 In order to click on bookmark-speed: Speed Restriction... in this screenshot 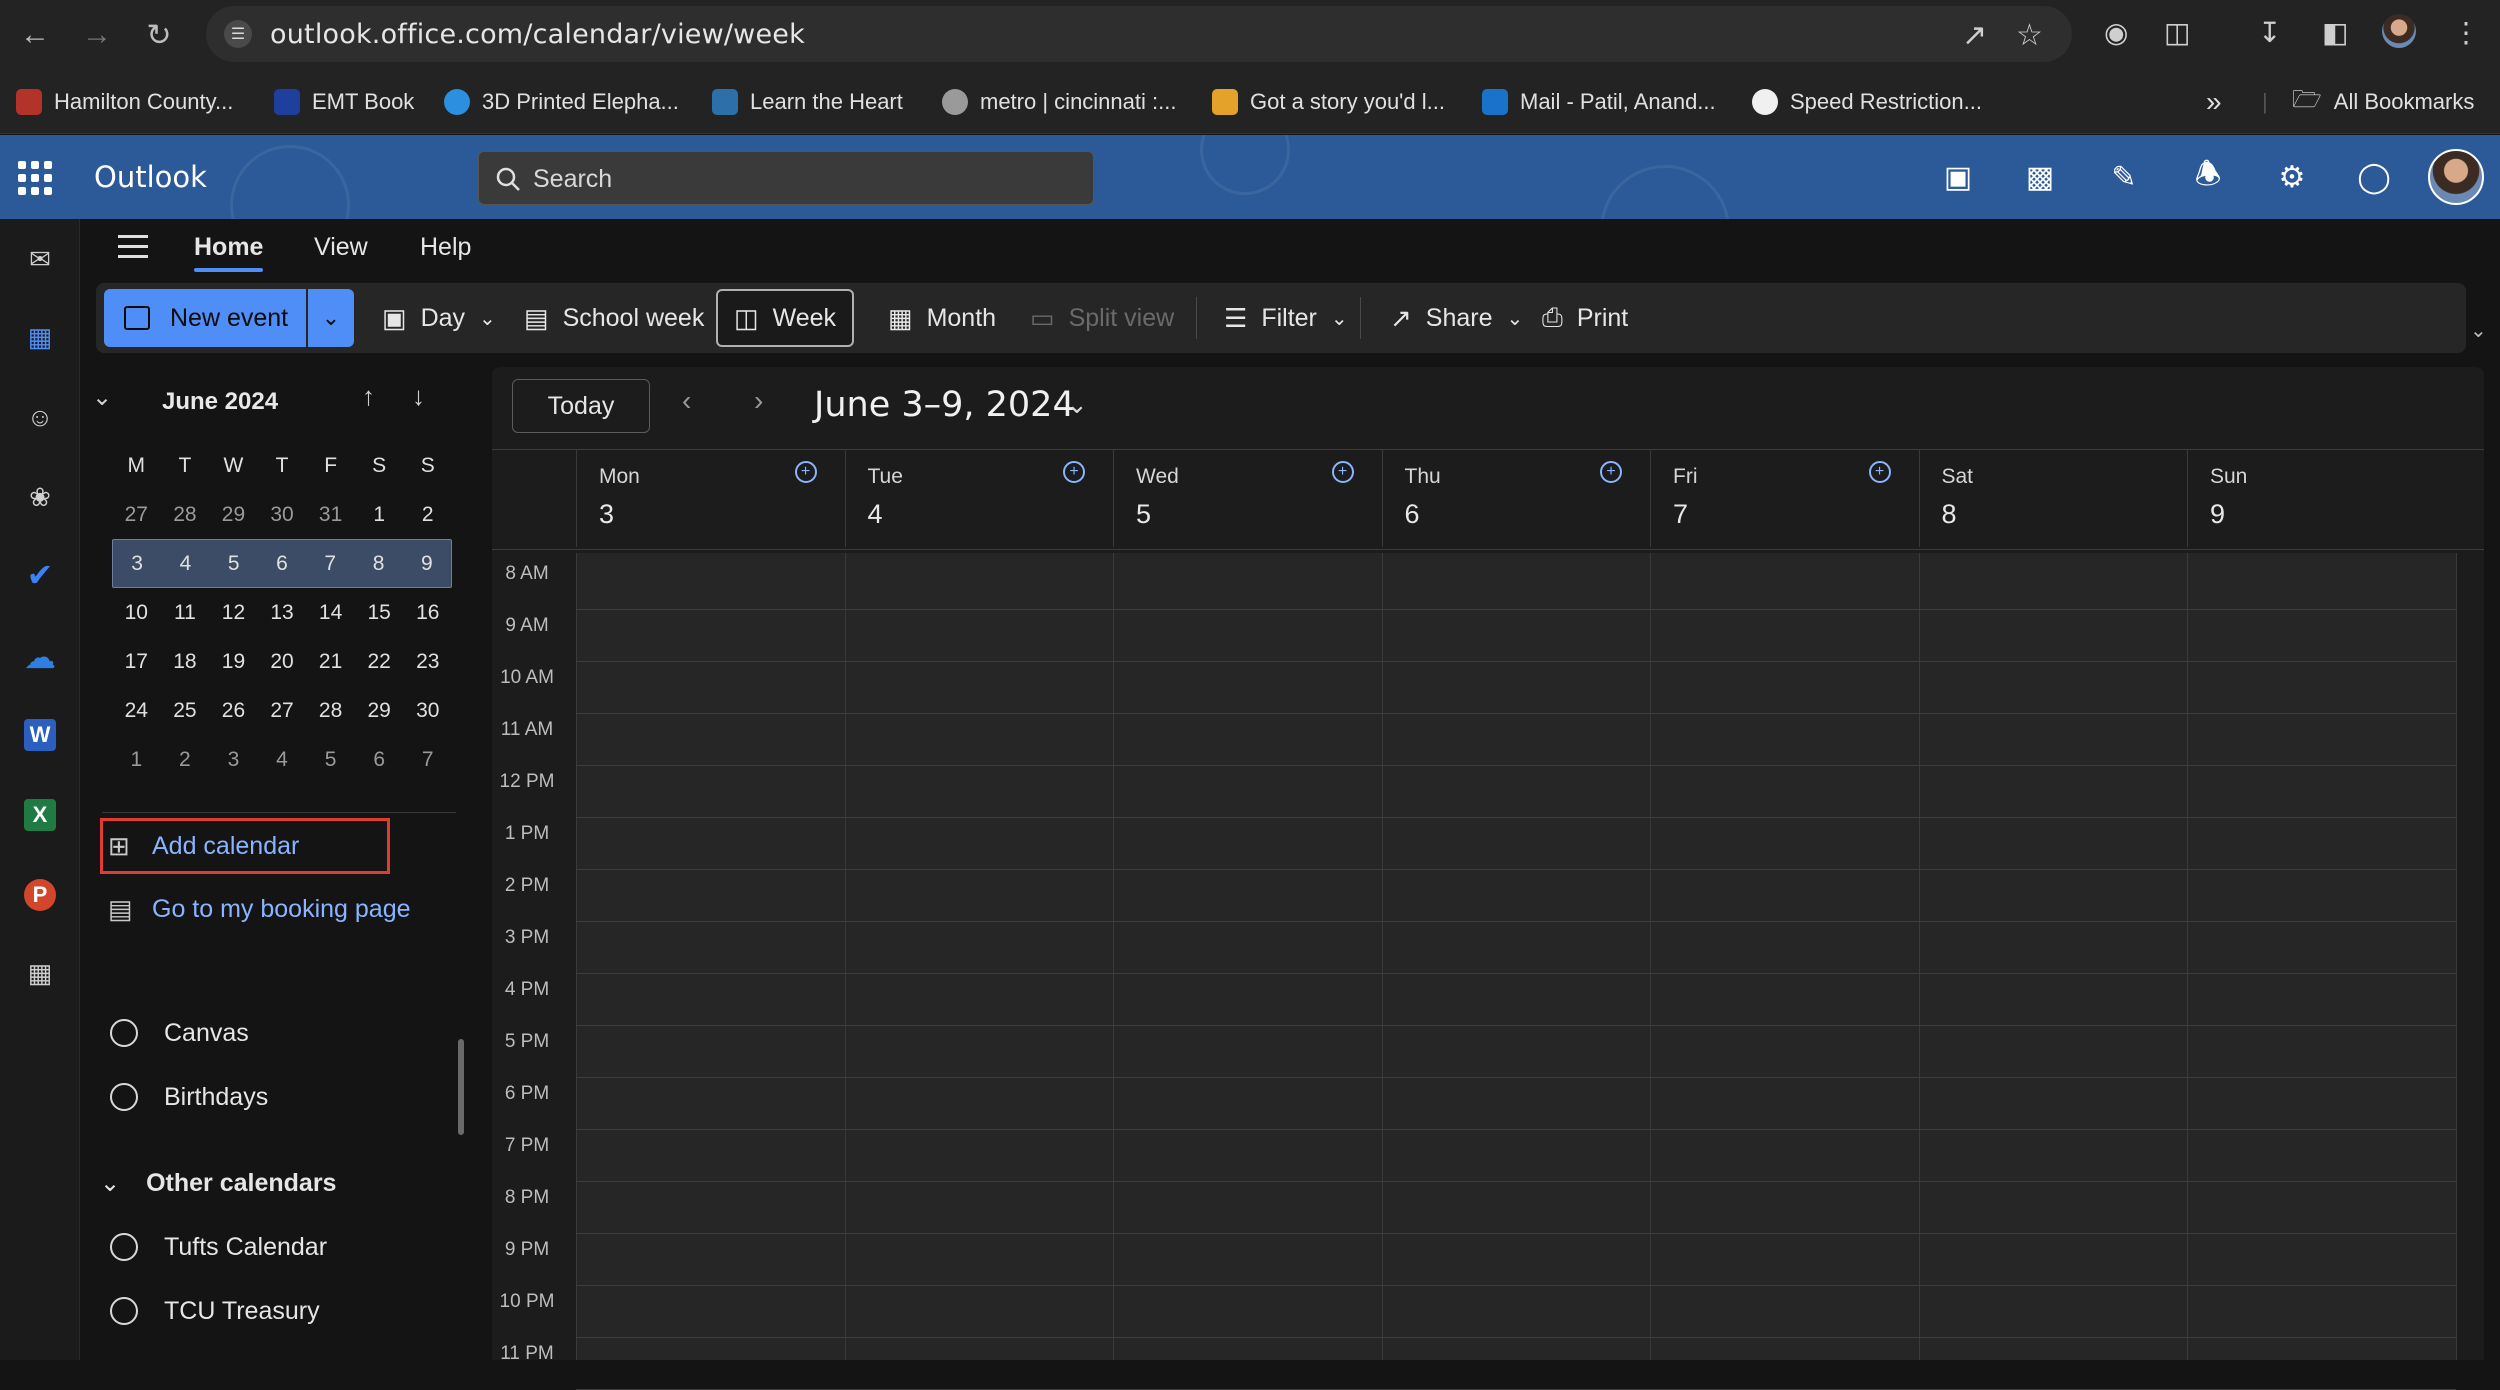, I will do `click(1867, 102)`.